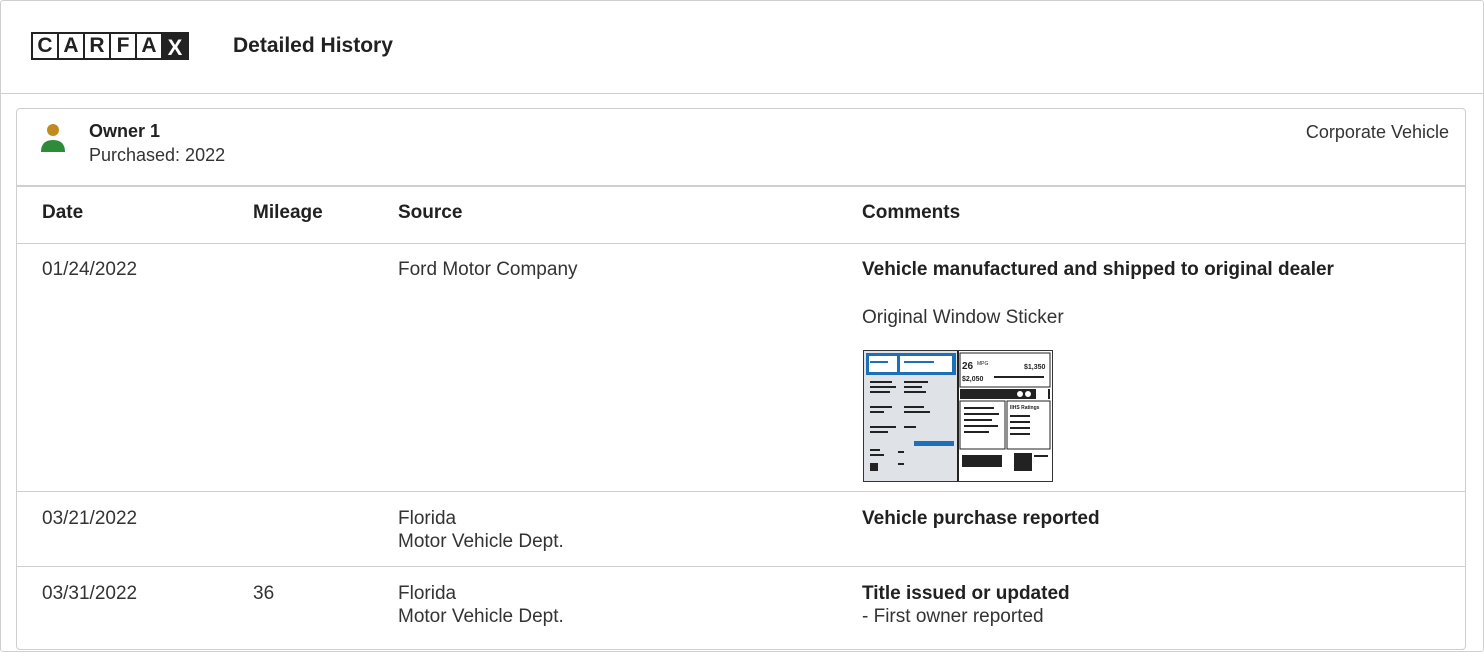 The image size is (1484, 652). Describe the element at coordinates (90, 518) in the screenshot. I see `row-date: 03/21/2022` at that location.